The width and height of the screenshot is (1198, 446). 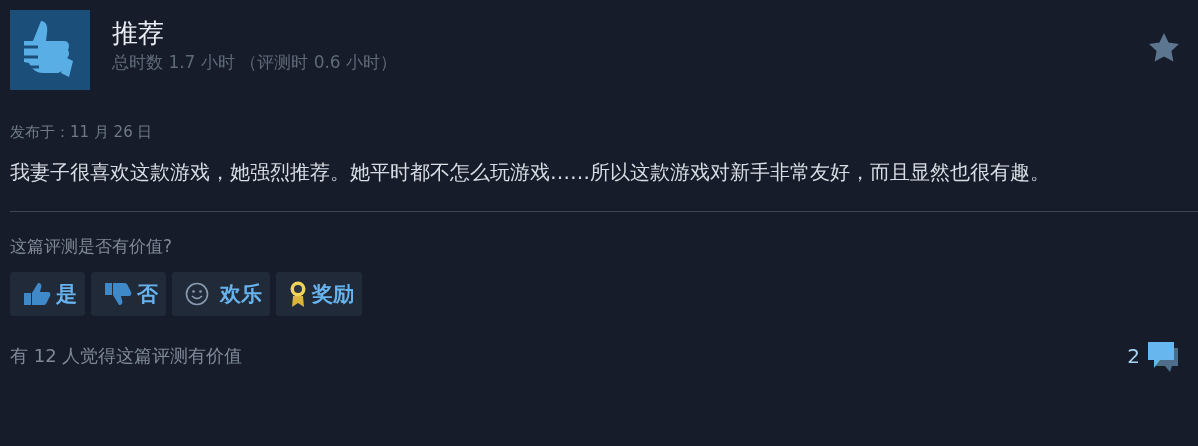 I want to click on yes-button: 是, so click(x=47, y=294).